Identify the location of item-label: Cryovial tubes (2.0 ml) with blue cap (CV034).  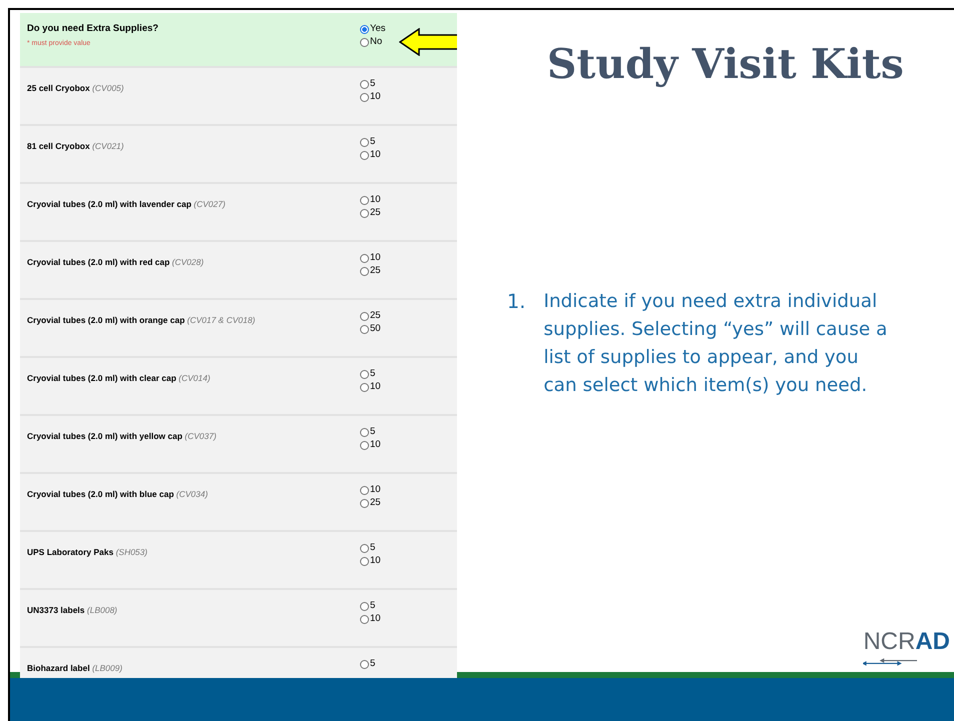
(117, 494).